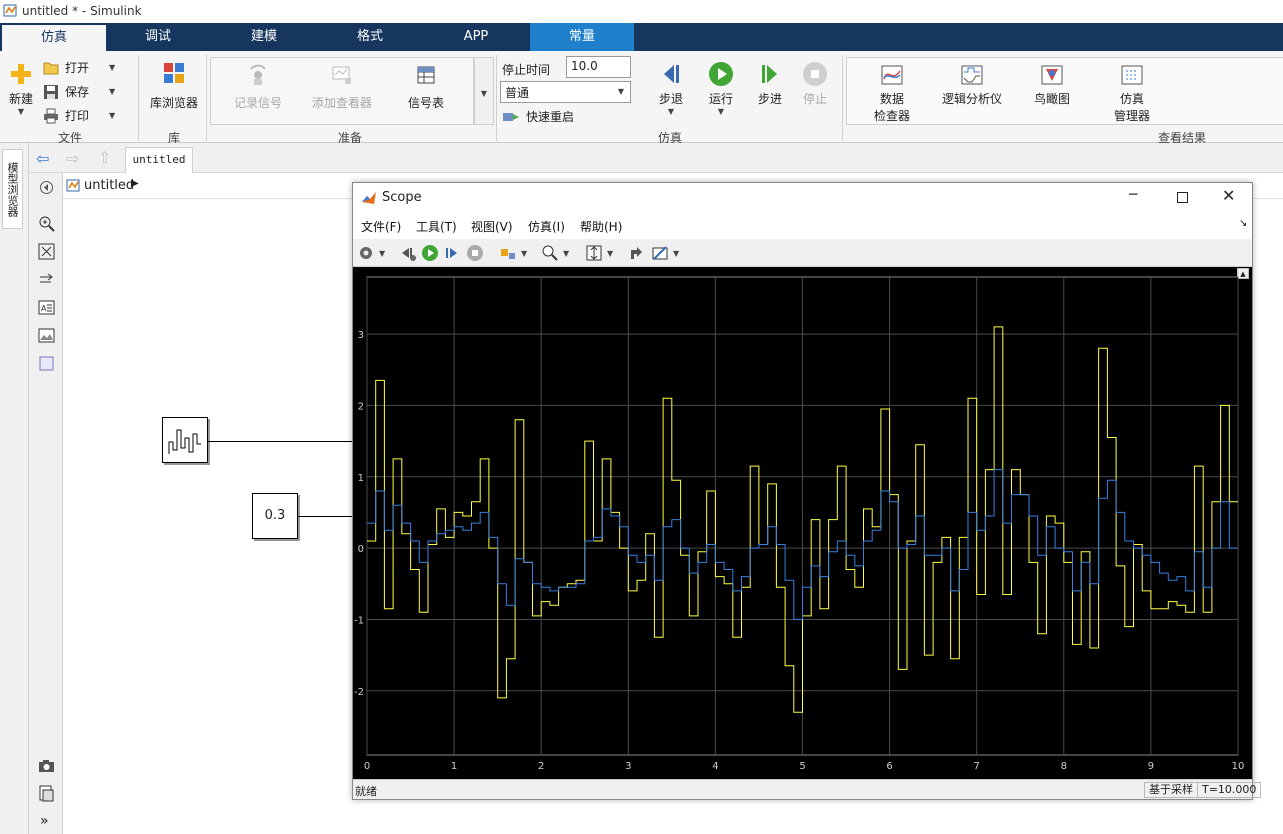 The width and height of the screenshot is (1283, 834). What do you see at coordinates (109, 185) in the screenshot?
I see `breadcrumb-model: untitled` at bounding box center [109, 185].